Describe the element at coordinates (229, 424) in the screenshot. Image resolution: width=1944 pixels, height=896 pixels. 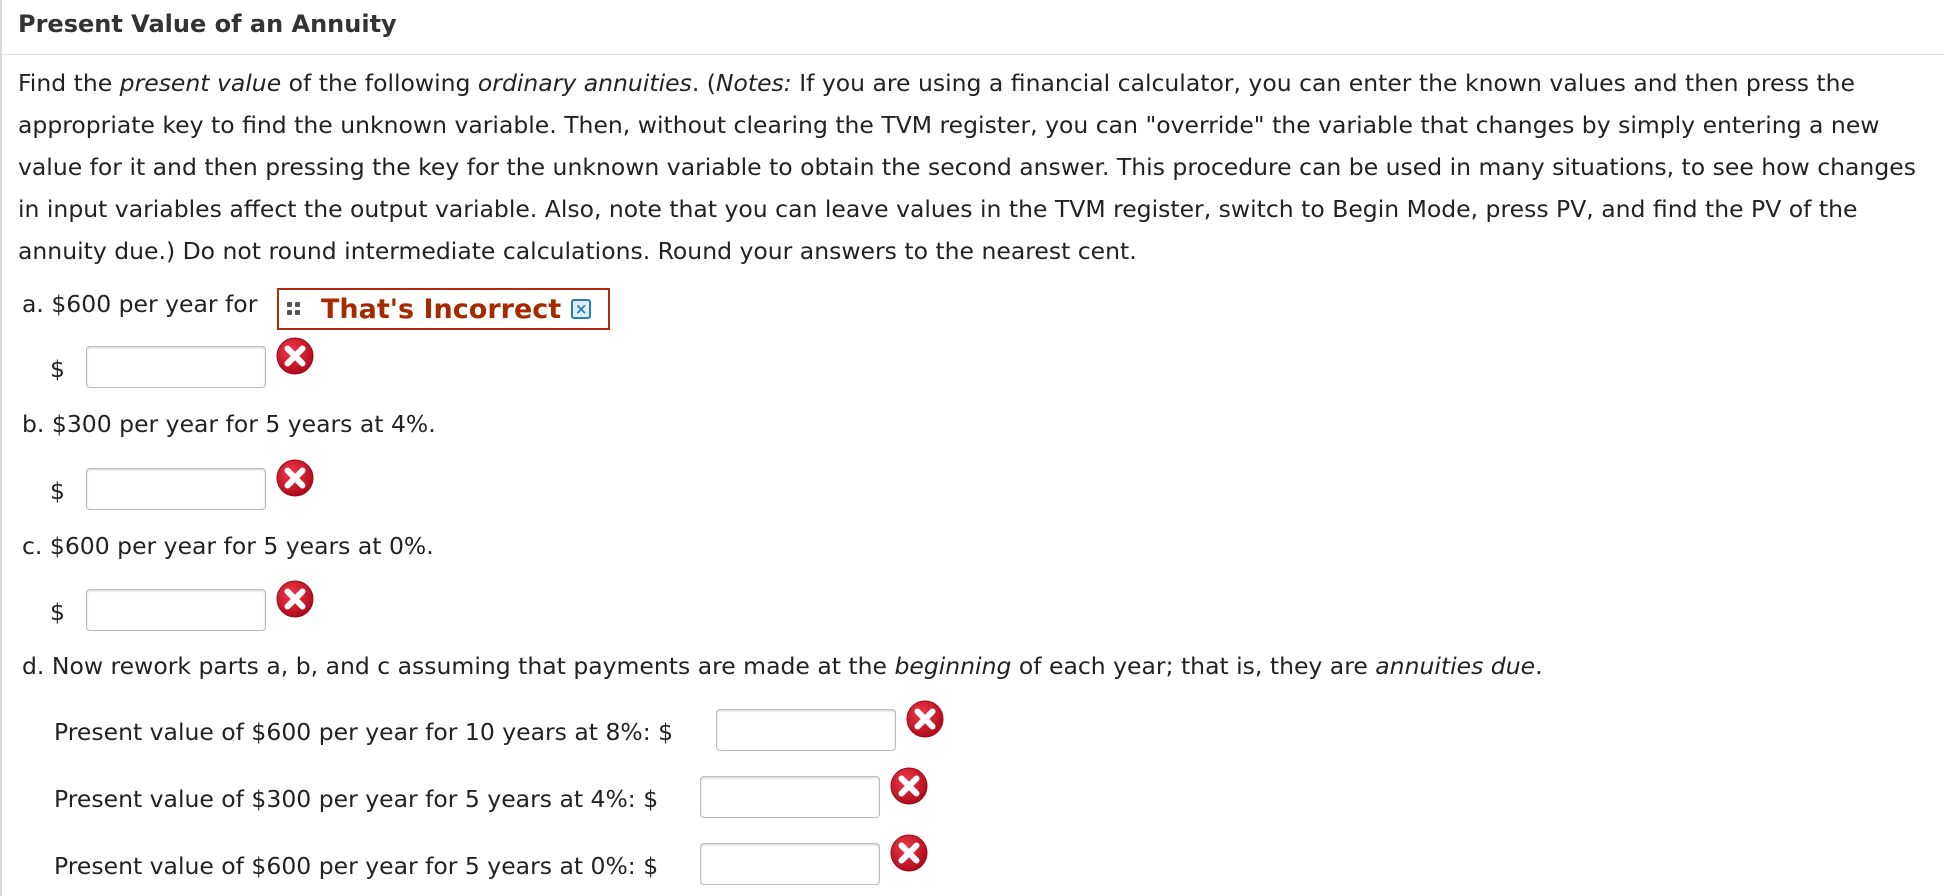
I see `part-b-question: b. $300 per year for 5 years at 4%.` at that location.